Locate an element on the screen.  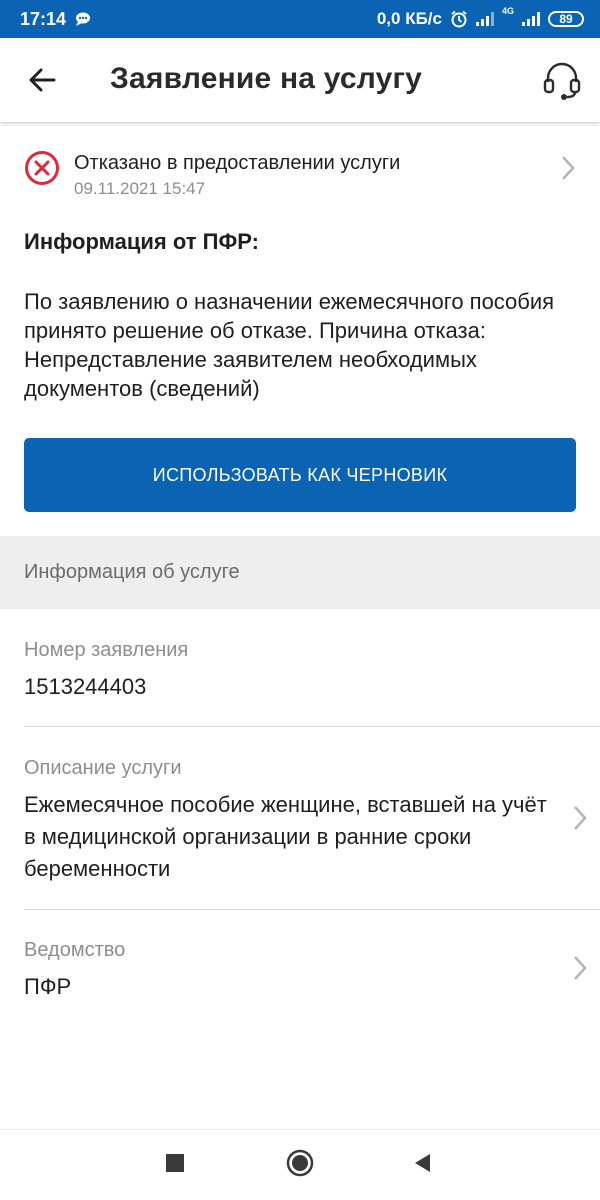
application-number-value: 1513244403 is located at coordinates (85, 686).